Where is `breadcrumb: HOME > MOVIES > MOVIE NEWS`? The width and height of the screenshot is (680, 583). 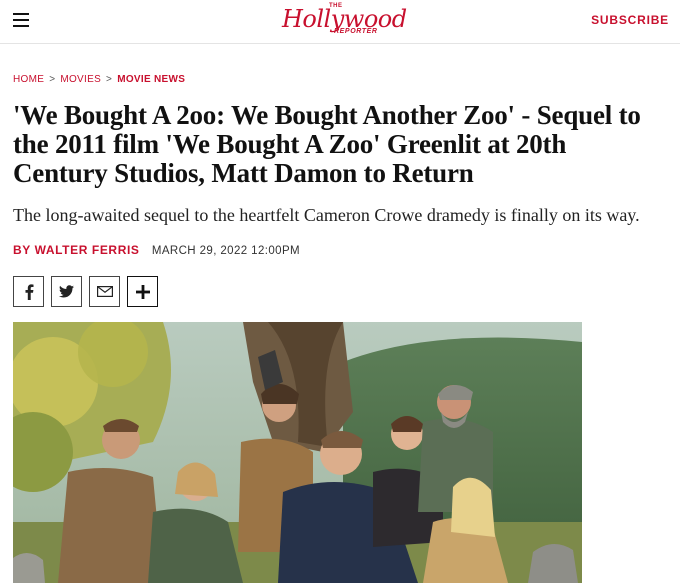
breadcrumb: HOME > MOVIES > MOVIE NEWS is located at coordinates (99, 79).